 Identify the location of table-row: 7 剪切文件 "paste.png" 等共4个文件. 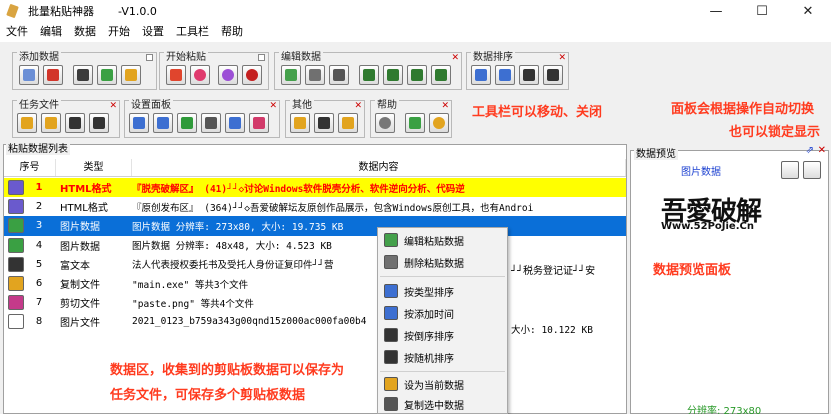
(315, 302).